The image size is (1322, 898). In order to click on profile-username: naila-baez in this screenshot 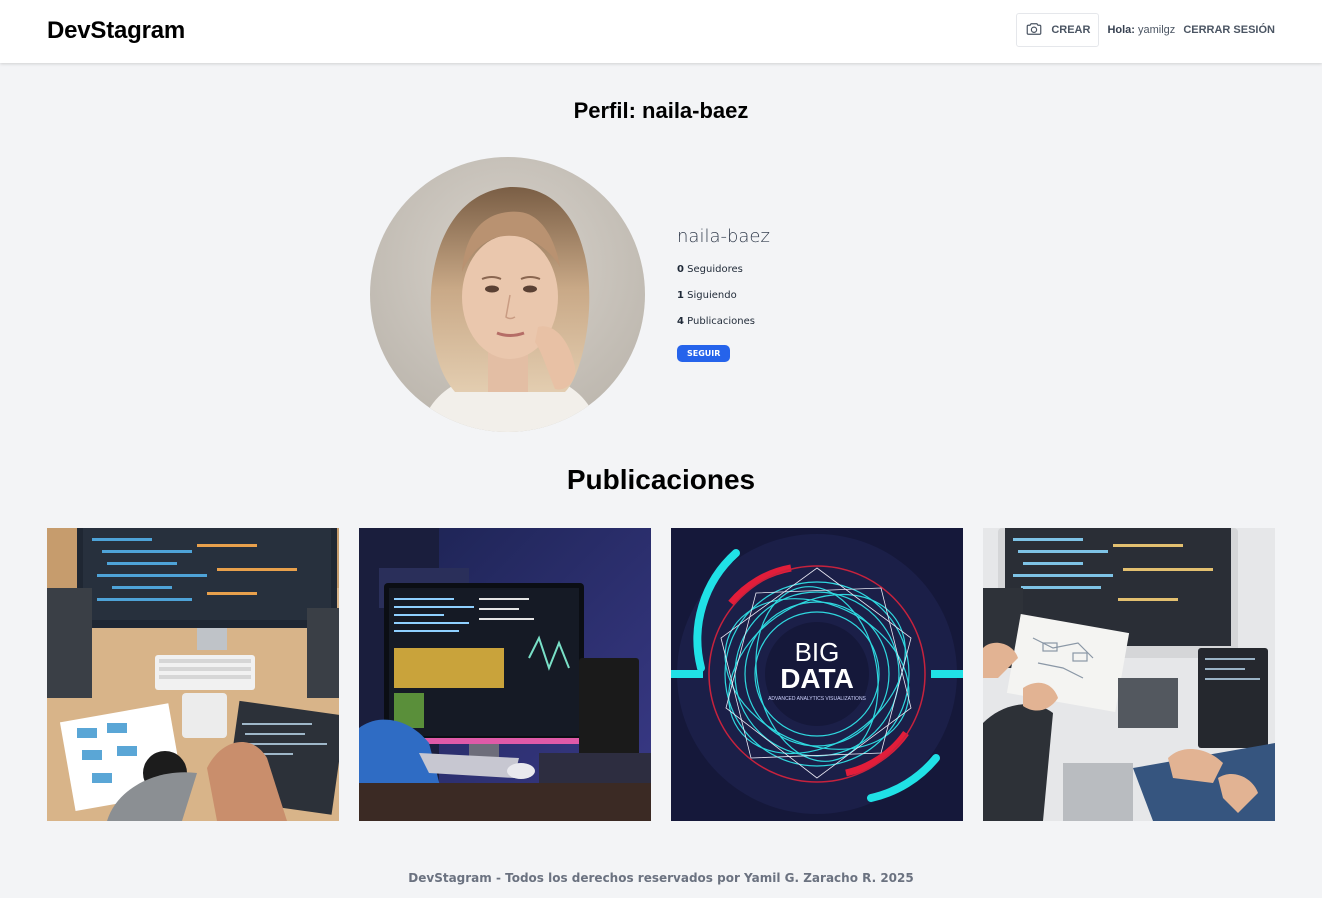, I will do `click(723, 236)`.